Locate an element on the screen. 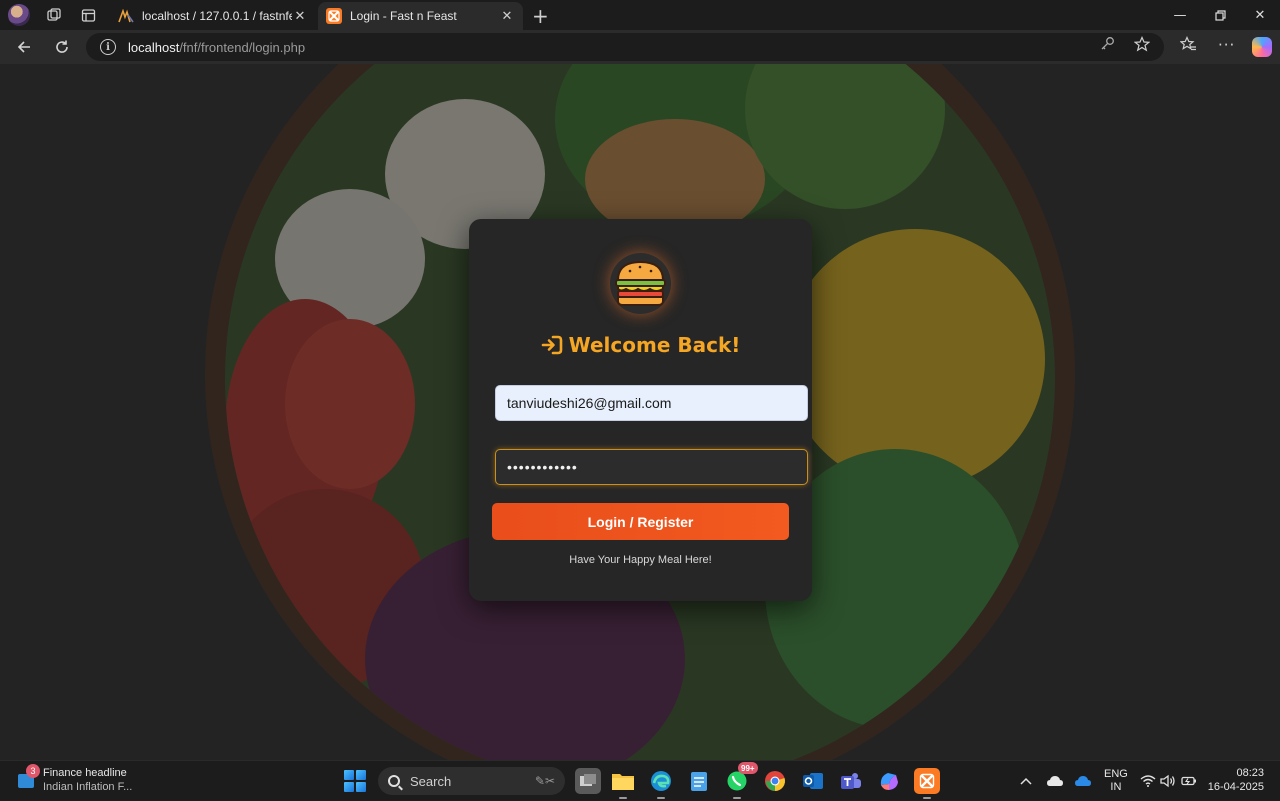 This screenshot has width=1280, height=801. browser-toolbar: i localhost/fnf/frontend/login.php ··· is located at coordinates (640, 47).